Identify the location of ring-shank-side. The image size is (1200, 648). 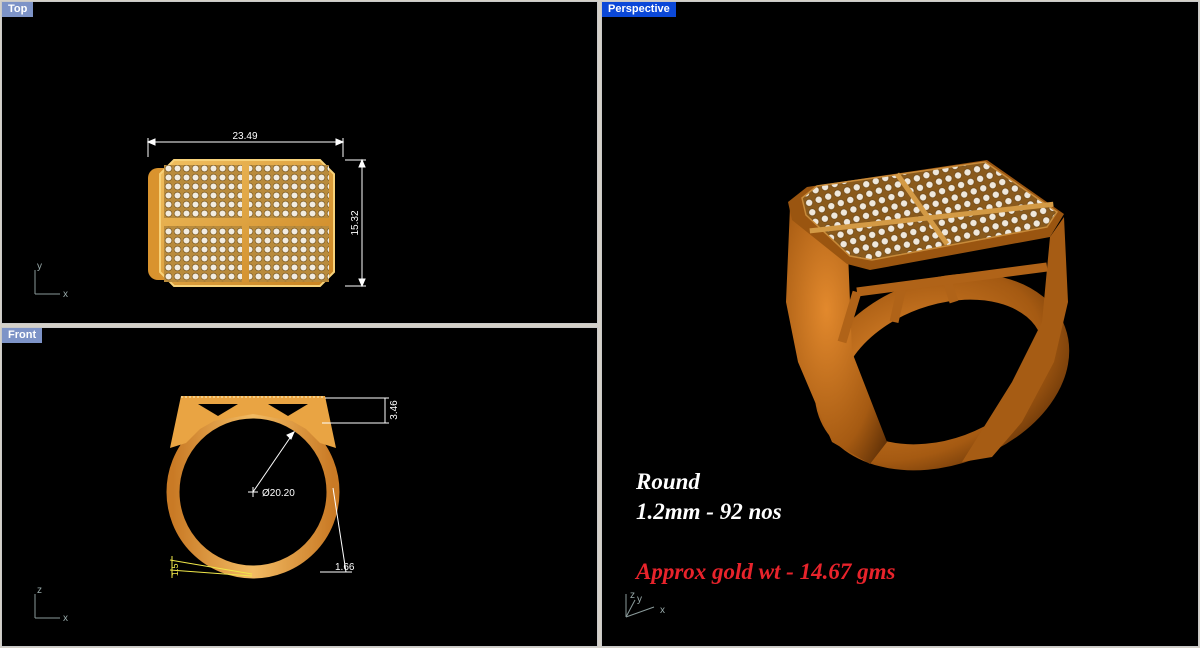
(1015, 339).